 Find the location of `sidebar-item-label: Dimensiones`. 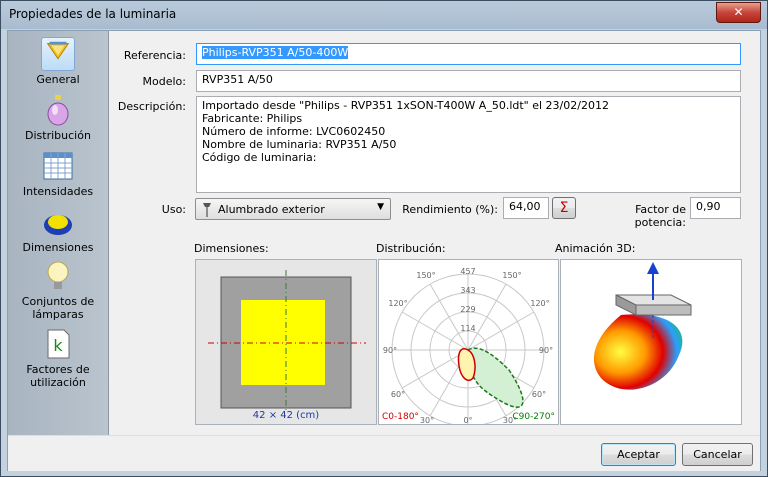

sidebar-item-label: Dimensiones is located at coordinates (58, 247).